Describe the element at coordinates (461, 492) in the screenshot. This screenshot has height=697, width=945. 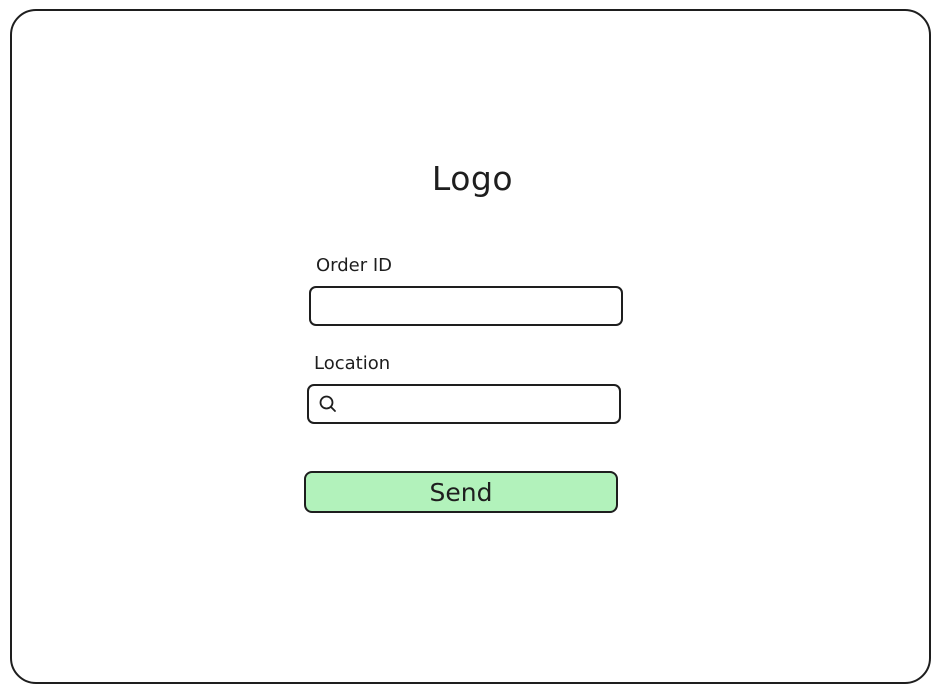
I see `send-button: Send` at that location.